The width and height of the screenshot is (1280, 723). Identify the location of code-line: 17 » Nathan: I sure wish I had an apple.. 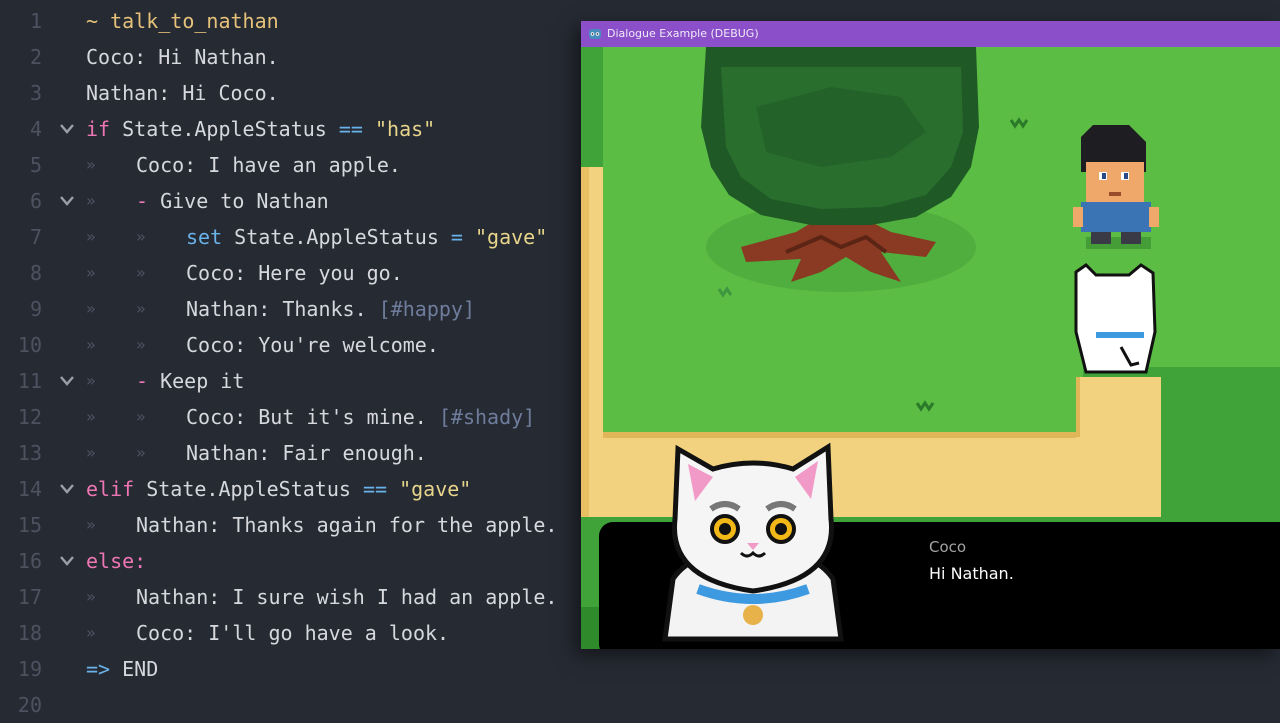
(300, 597).